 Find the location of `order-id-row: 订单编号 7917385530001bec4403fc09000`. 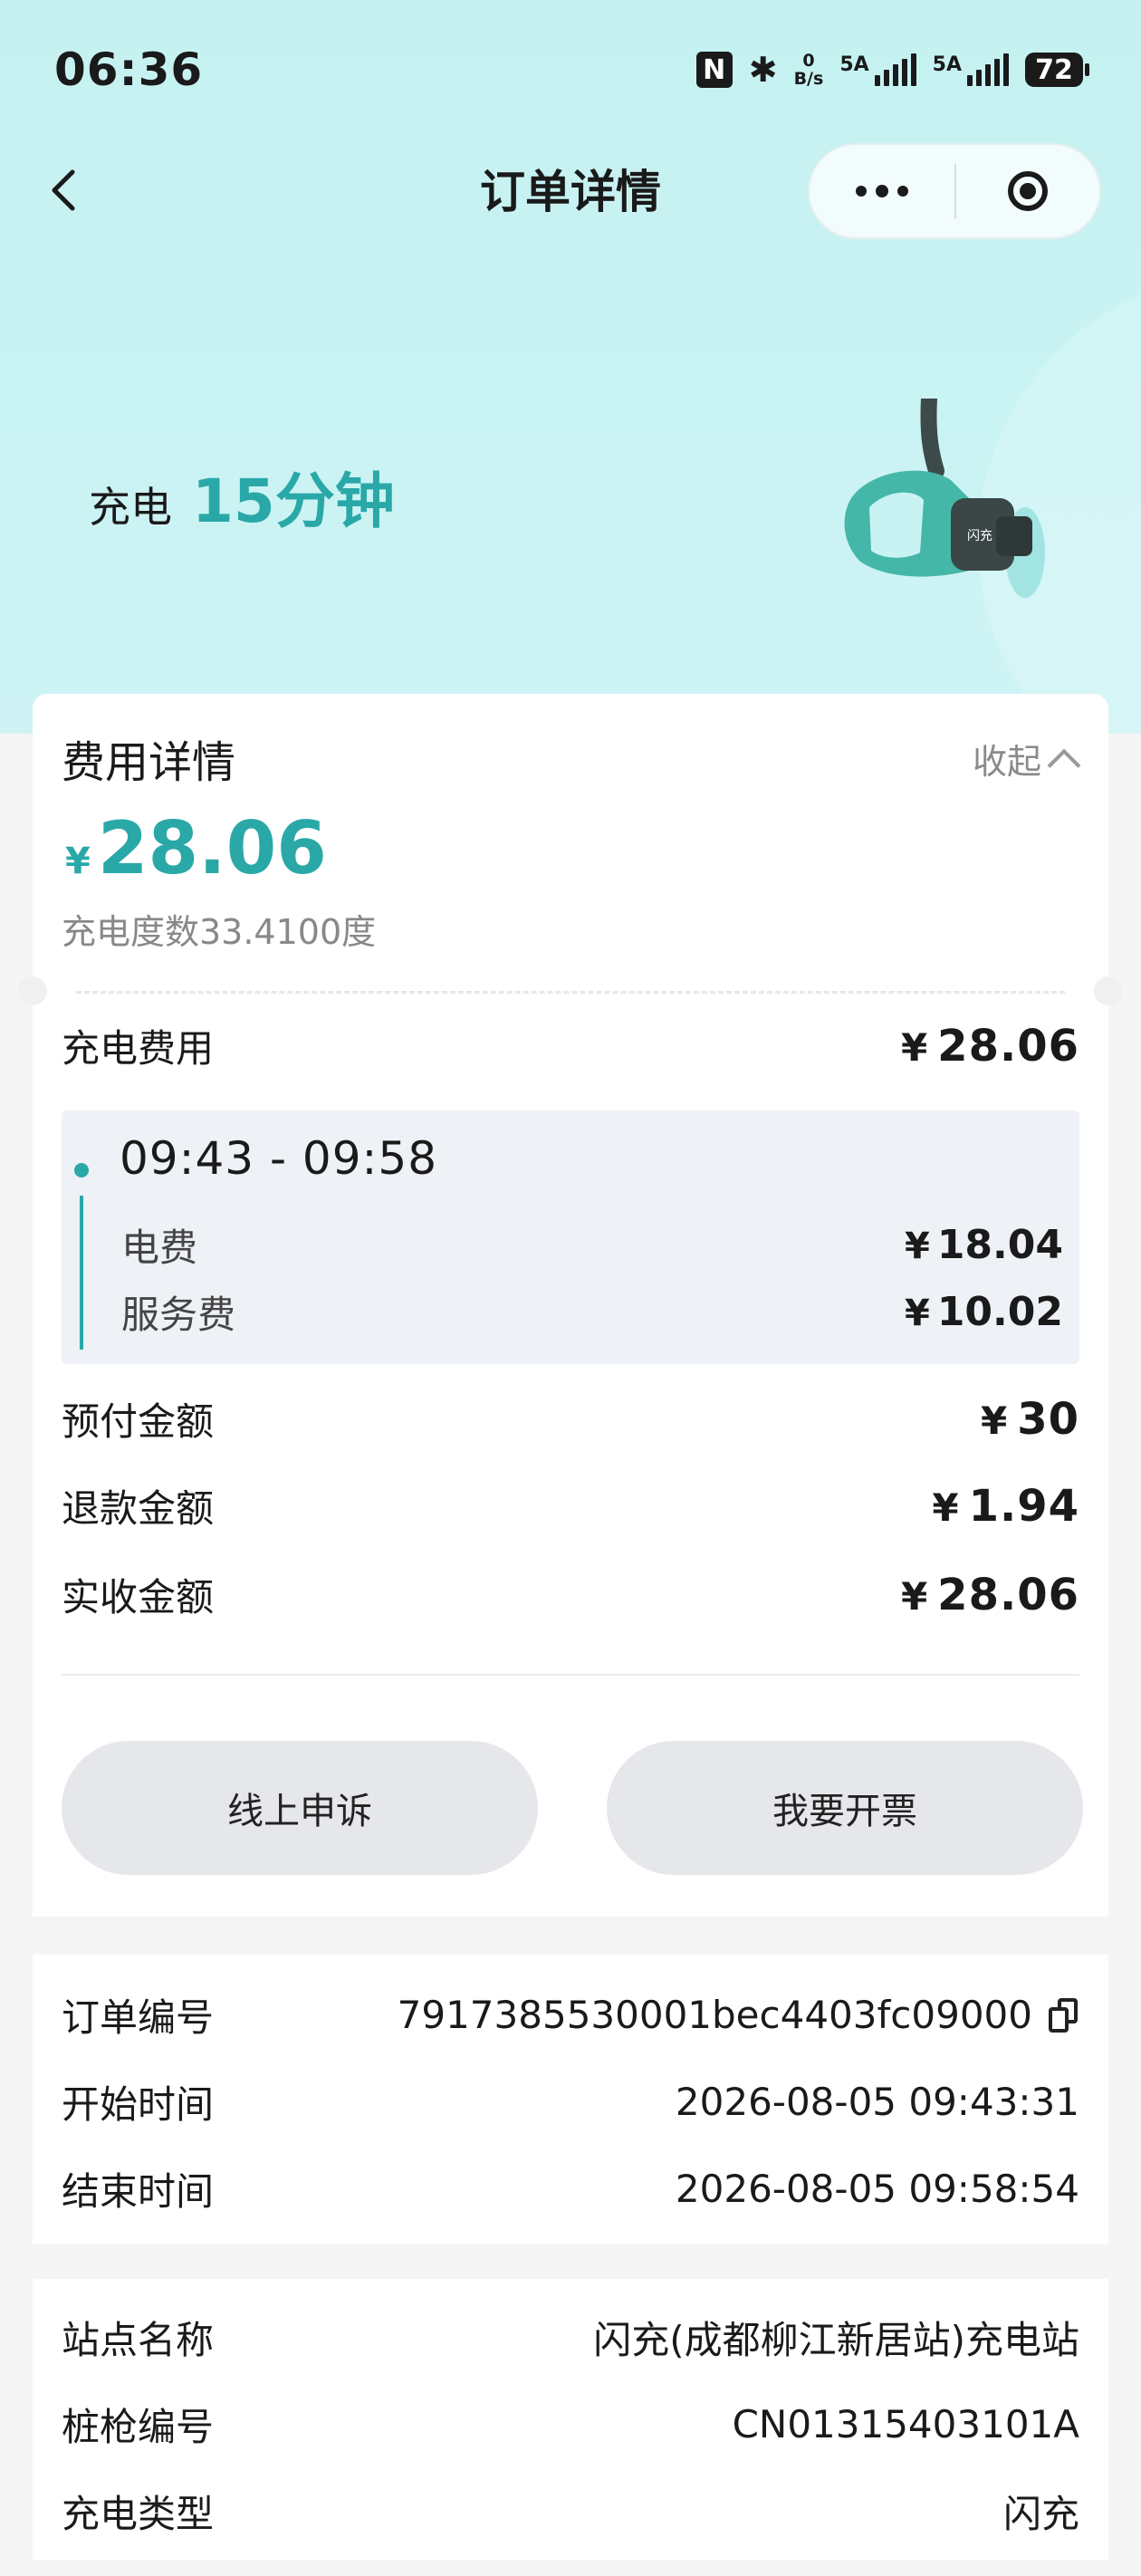

order-id-row: 订单编号 7917385530001bec4403fc09000 is located at coordinates (570, 2015).